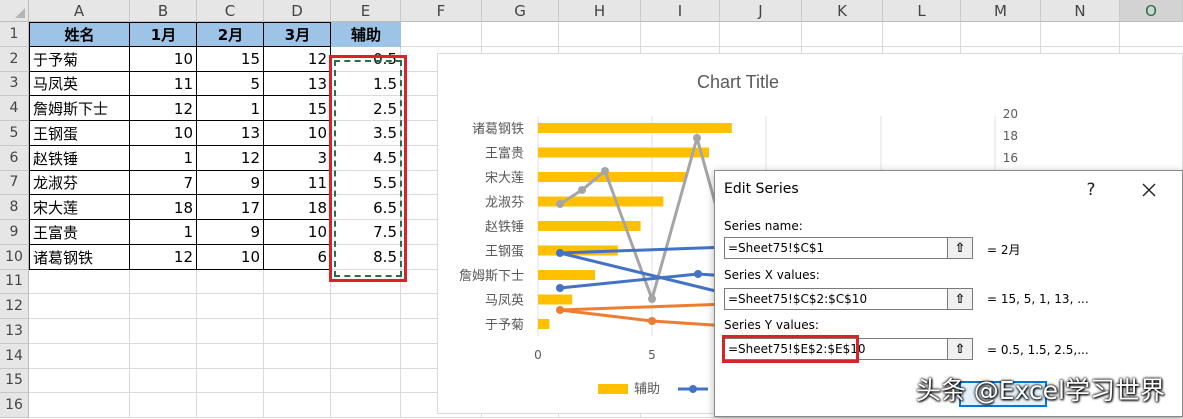 The height and width of the screenshot is (419, 1183). What do you see at coordinates (366, 11) in the screenshot?
I see `column-header-e: E` at bounding box center [366, 11].